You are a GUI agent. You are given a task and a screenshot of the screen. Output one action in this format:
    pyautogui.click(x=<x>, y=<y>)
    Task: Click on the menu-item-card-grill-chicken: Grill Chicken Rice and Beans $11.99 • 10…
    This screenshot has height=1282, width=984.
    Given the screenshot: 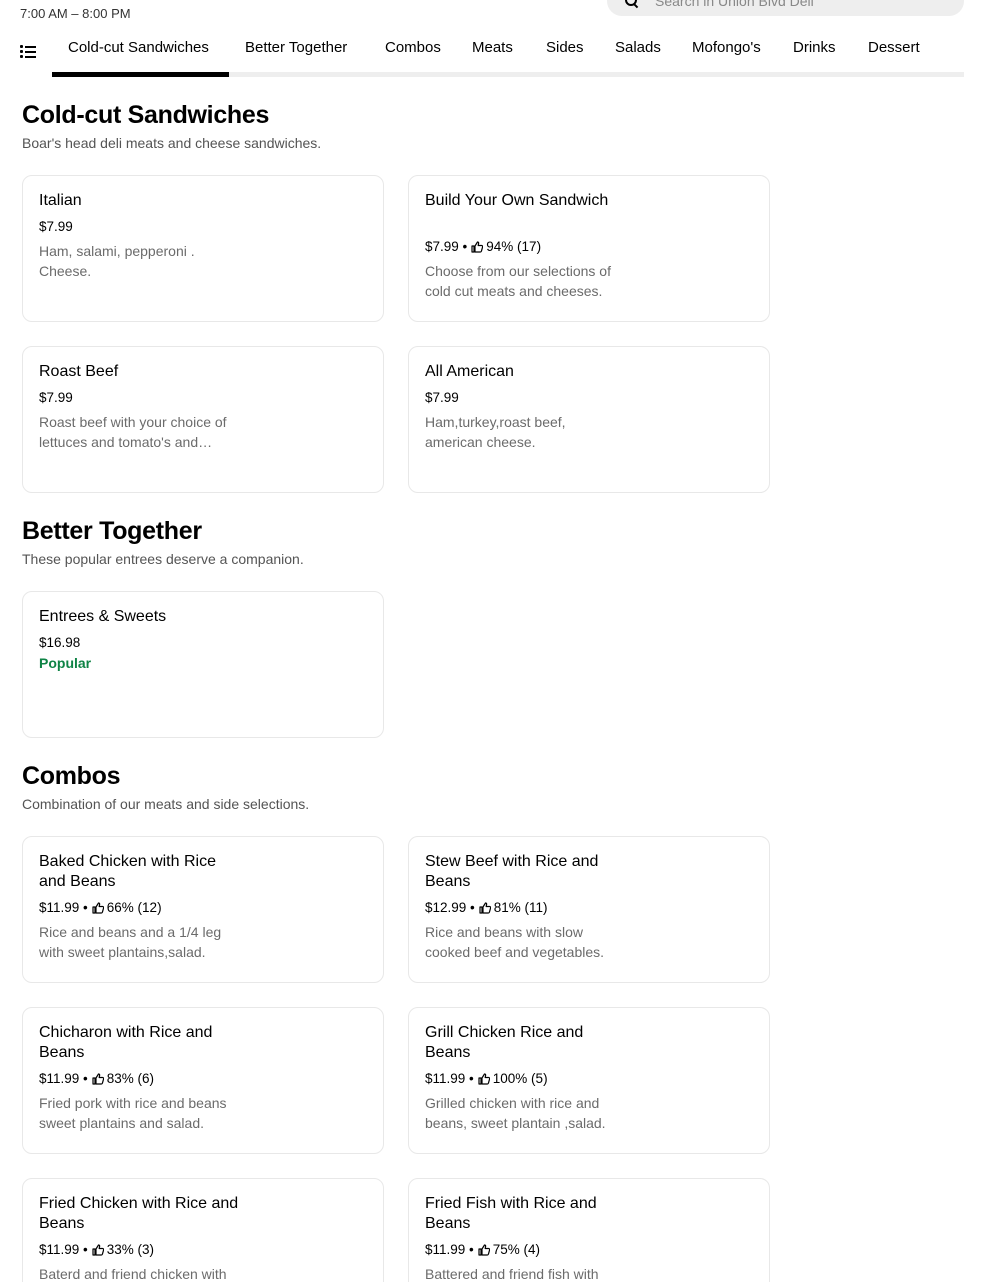 What is the action you would take?
    pyautogui.click(x=589, y=1080)
    